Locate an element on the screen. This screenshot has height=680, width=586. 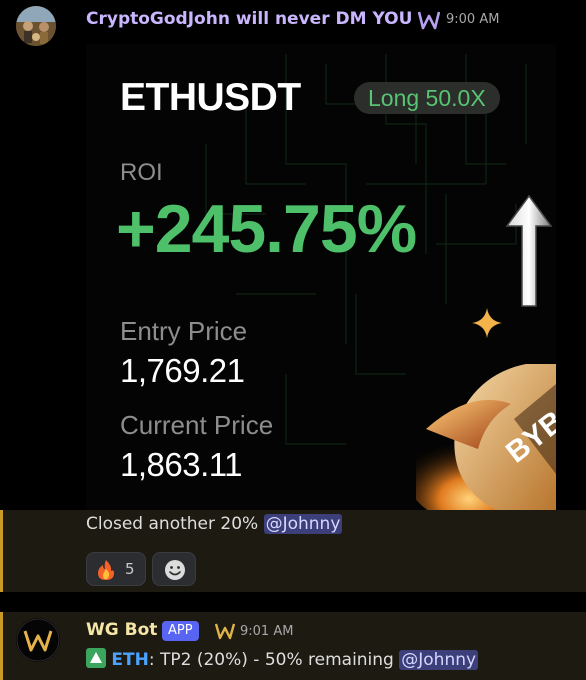
timestamp: 9:00 AM is located at coordinates (473, 19).